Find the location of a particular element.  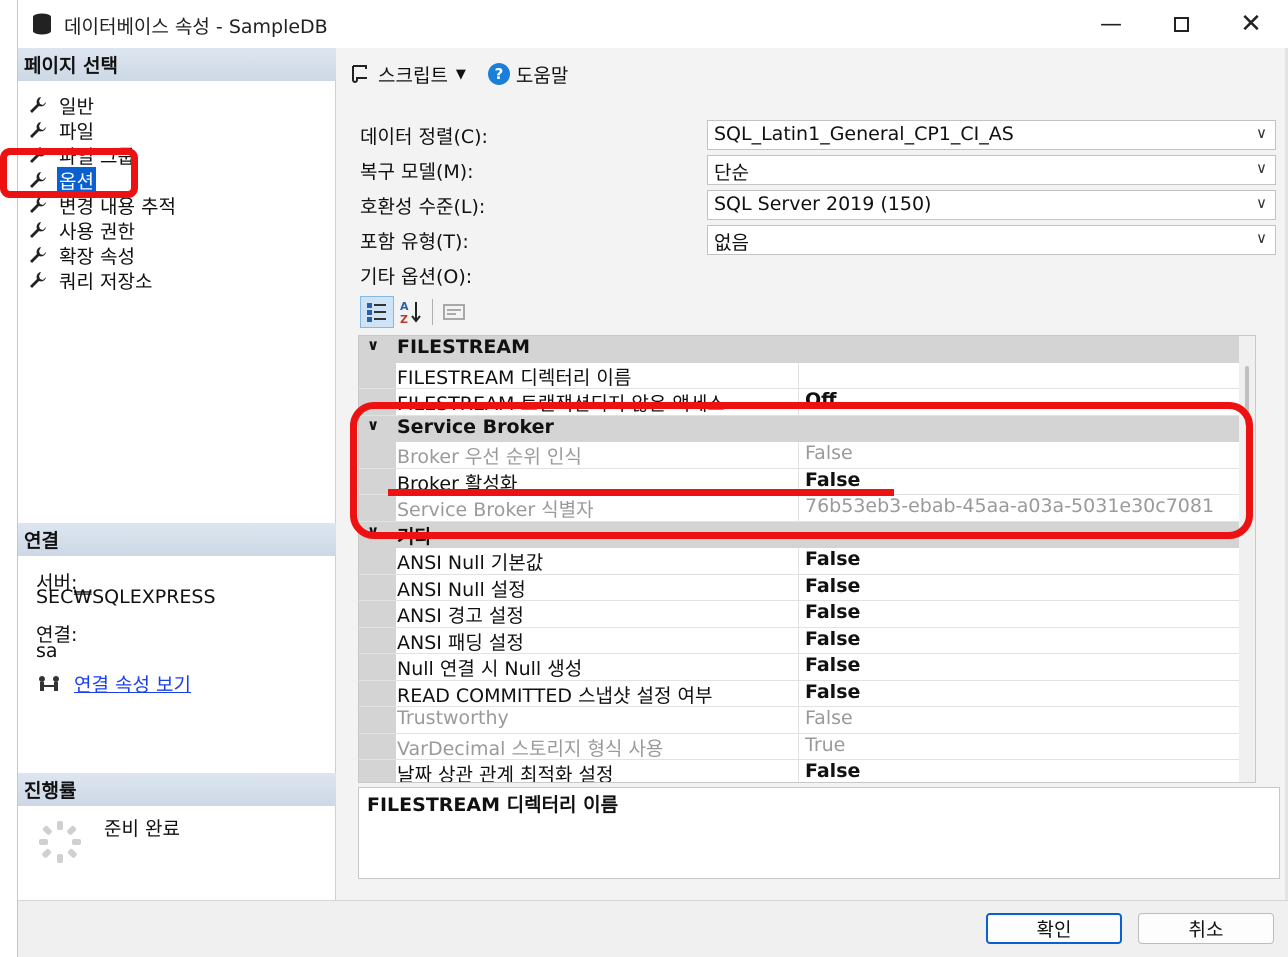

grid-property-row: ANSI Null 설정 False is located at coordinates (799, 587).